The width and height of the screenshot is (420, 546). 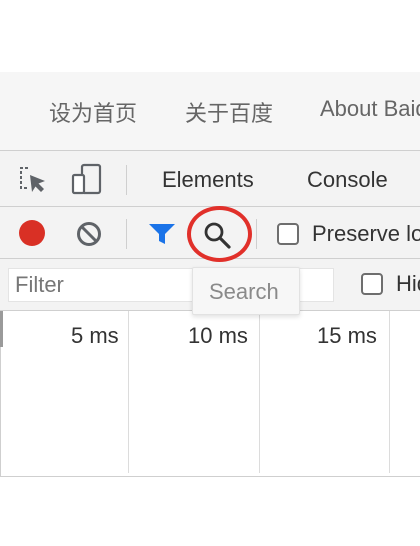 What do you see at coordinates (0, 412) in the screenshot?
I see `timeline-left-border` at bounding box center [0, 412].